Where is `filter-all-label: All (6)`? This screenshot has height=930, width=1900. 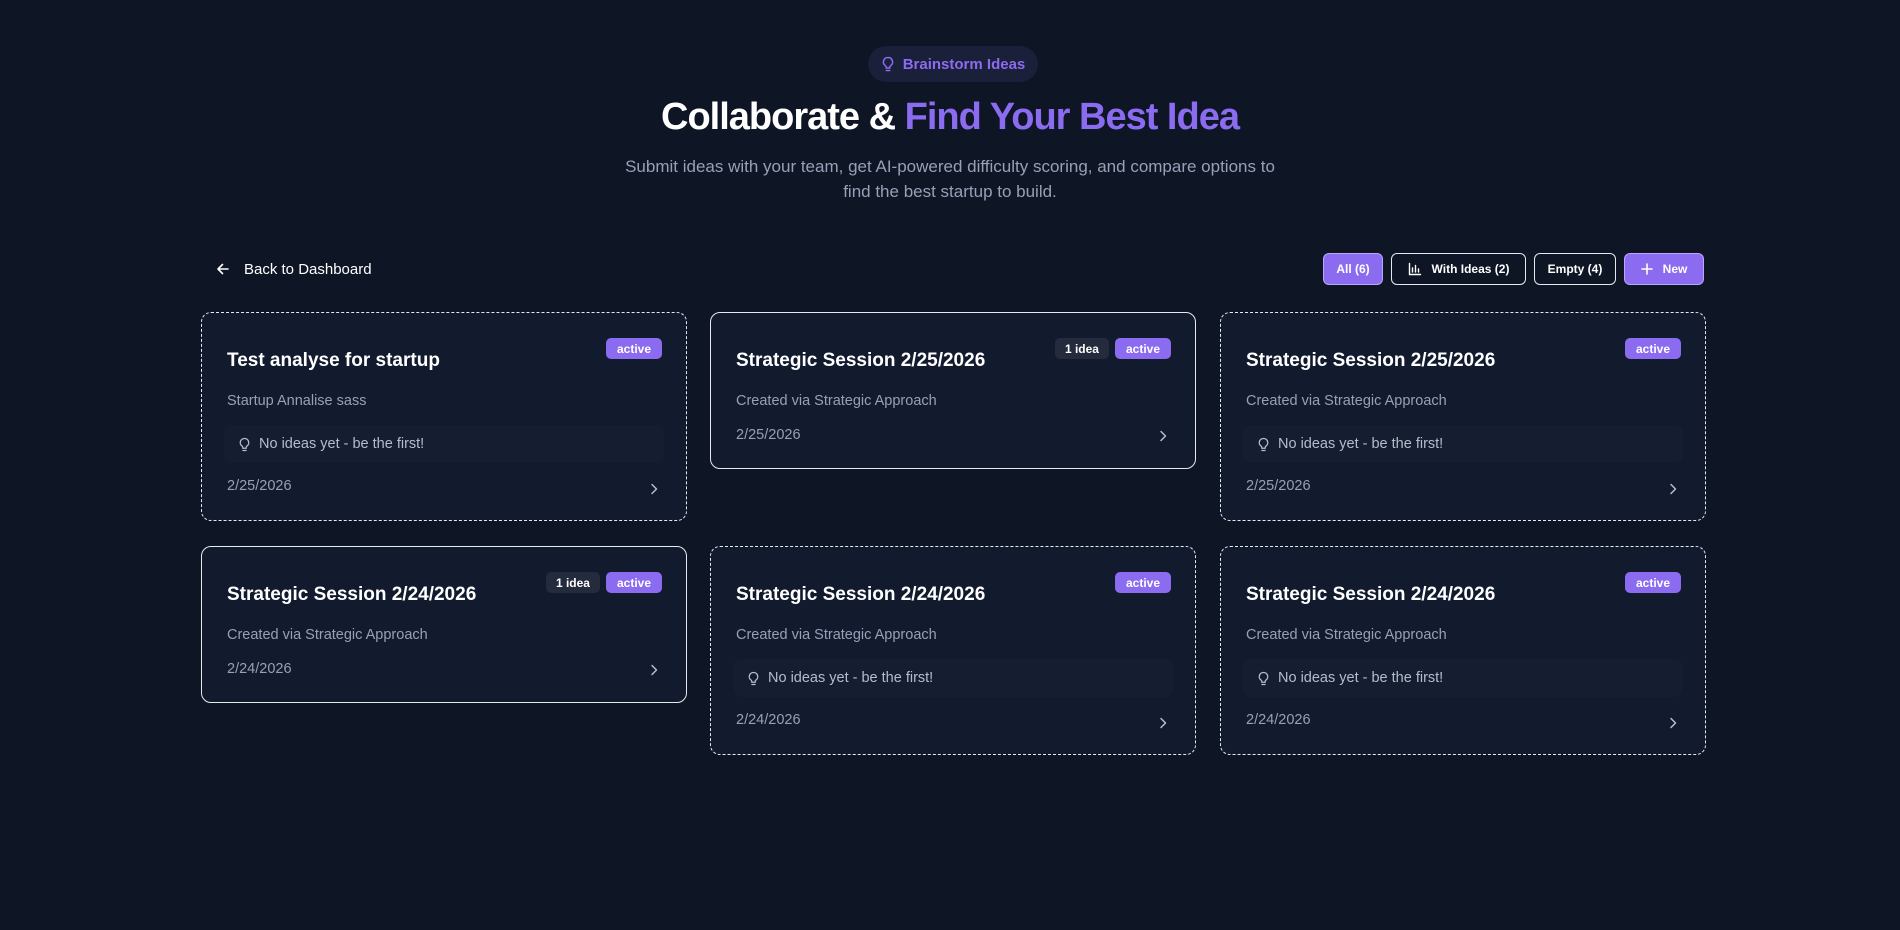
filter-all-label: All (6) is located at coordinates (1353, 269).